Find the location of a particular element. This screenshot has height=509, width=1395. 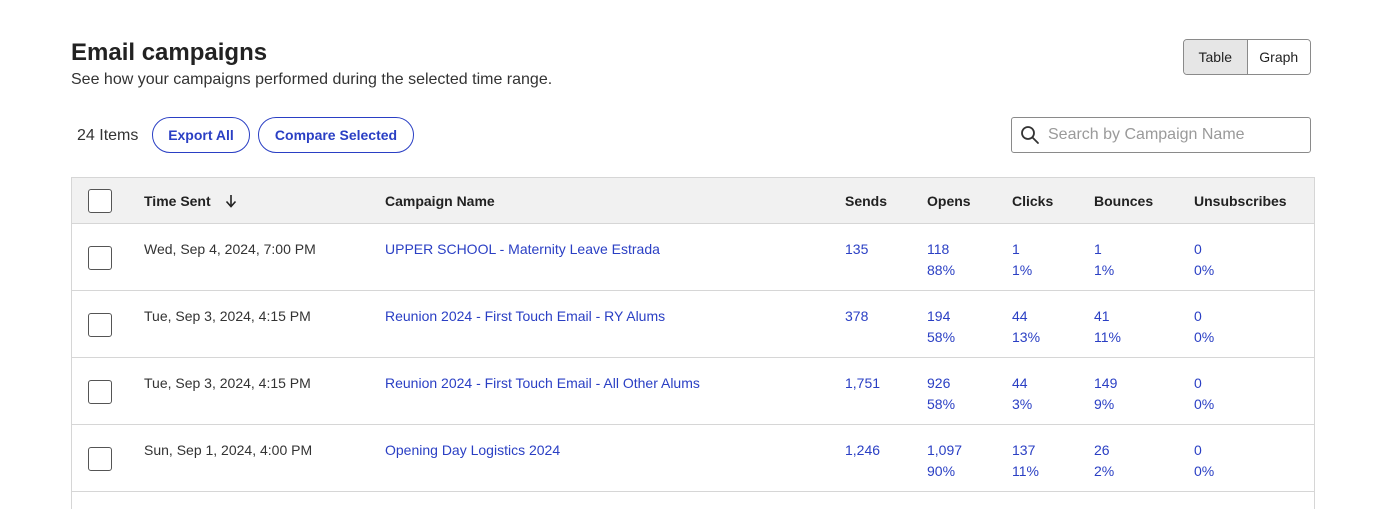

clicks-percent-link: 13% is located at coordinates (1026, 337).